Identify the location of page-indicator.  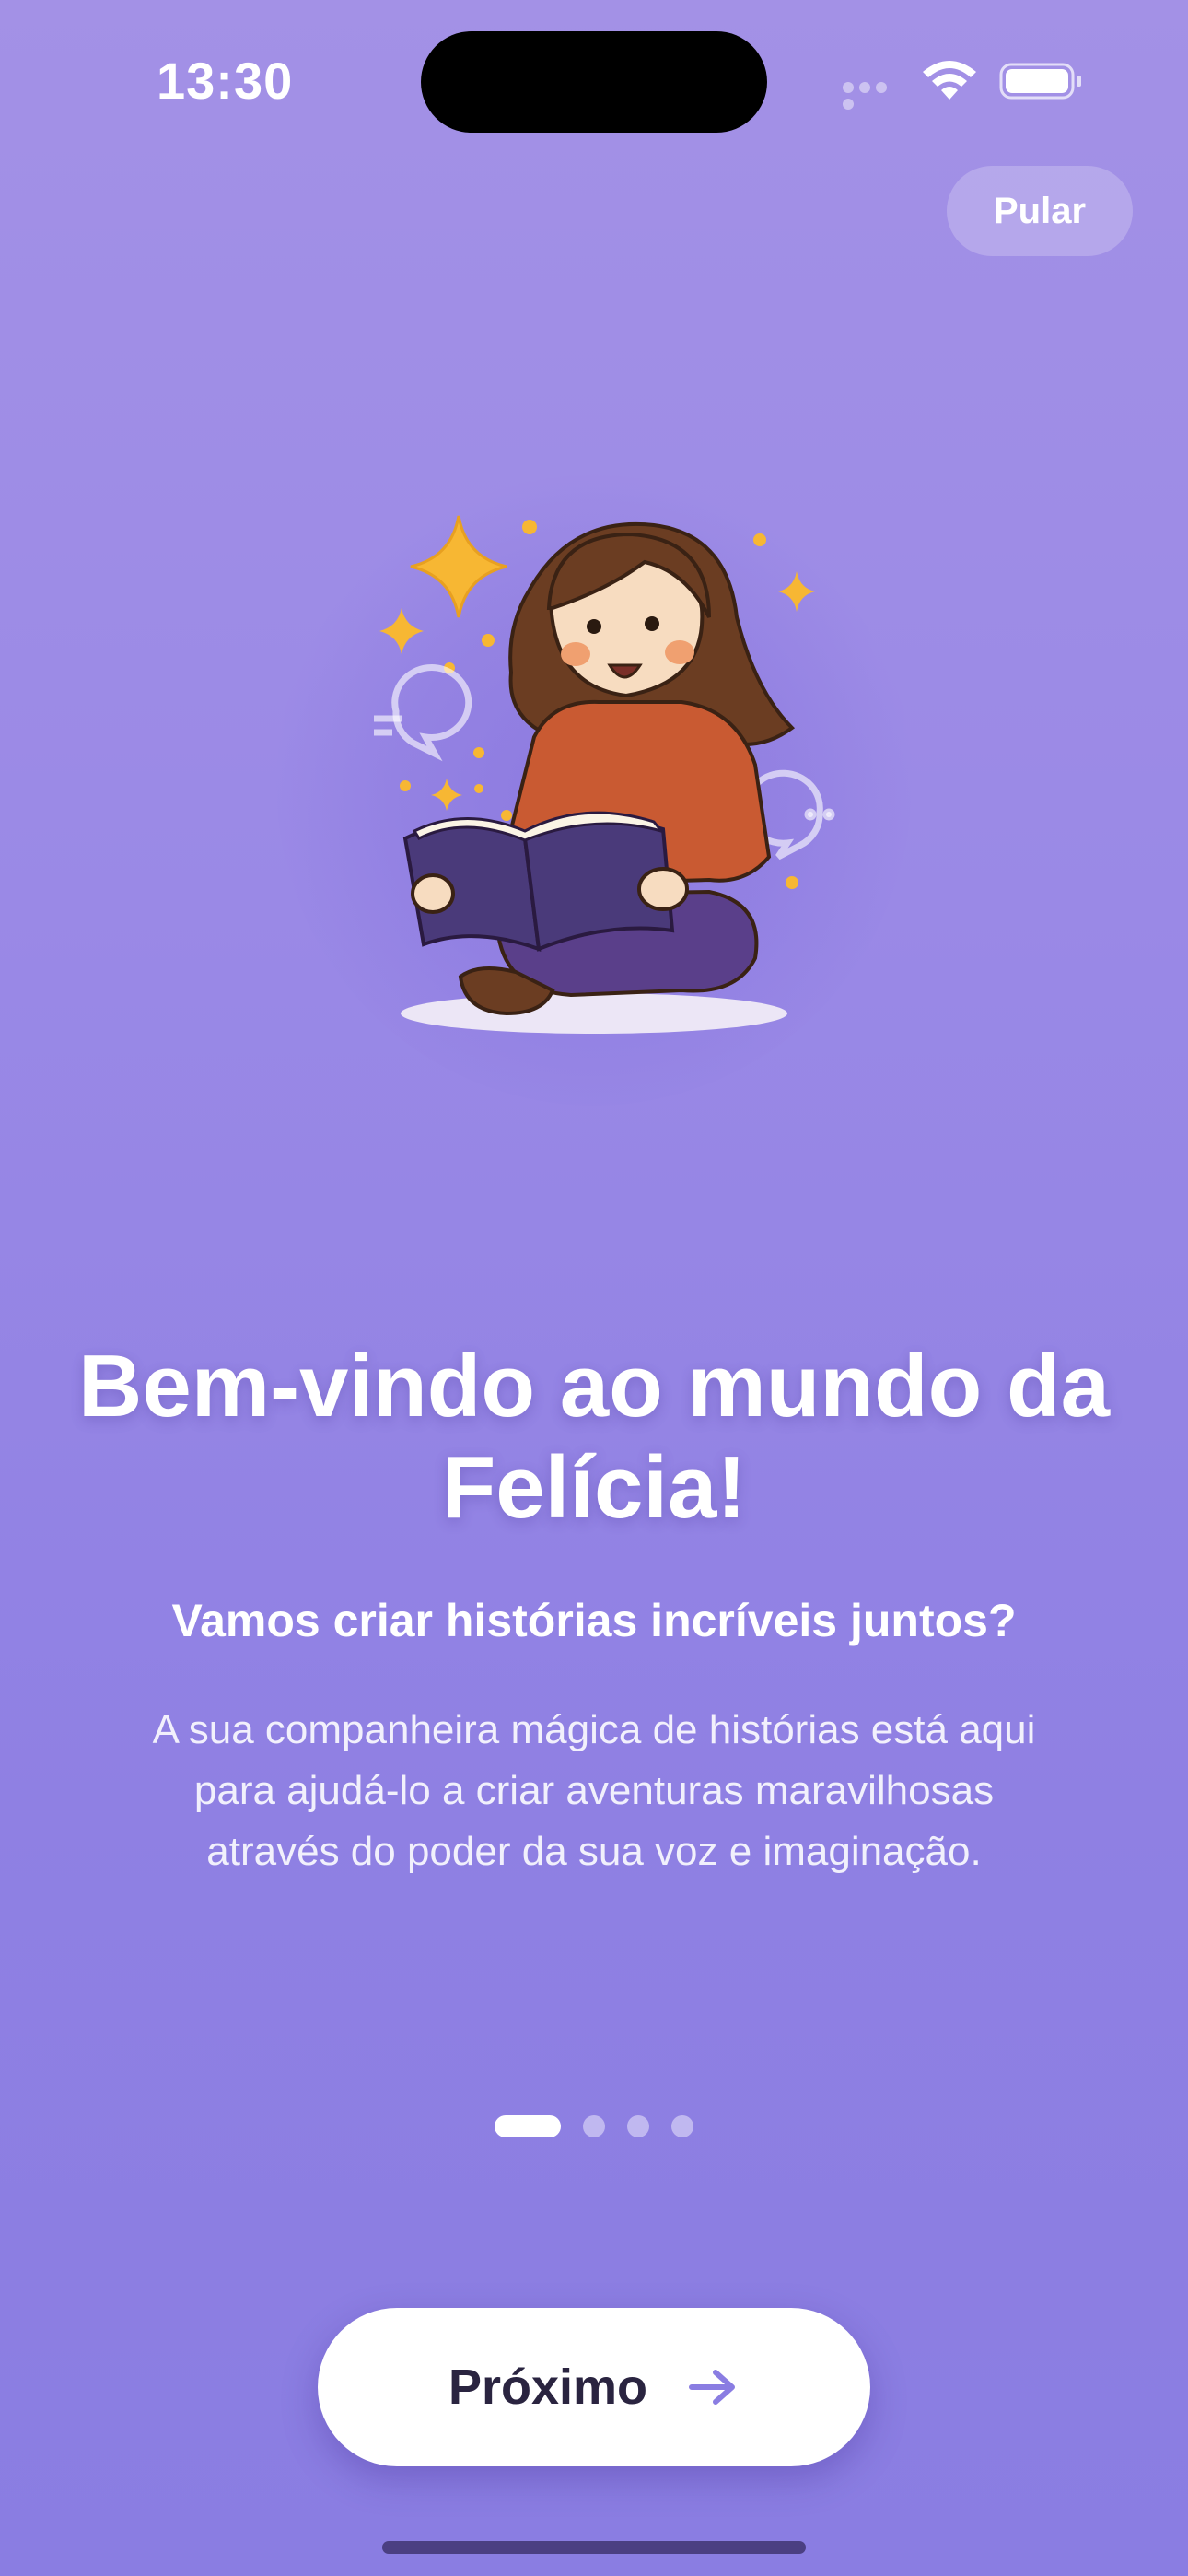
(605, 2126).